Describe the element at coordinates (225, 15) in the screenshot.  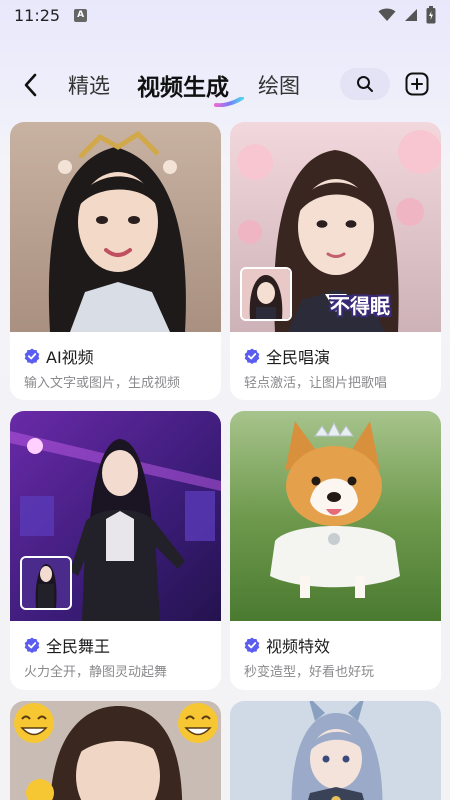
I see `status-bar: 11:25 A` at that location.